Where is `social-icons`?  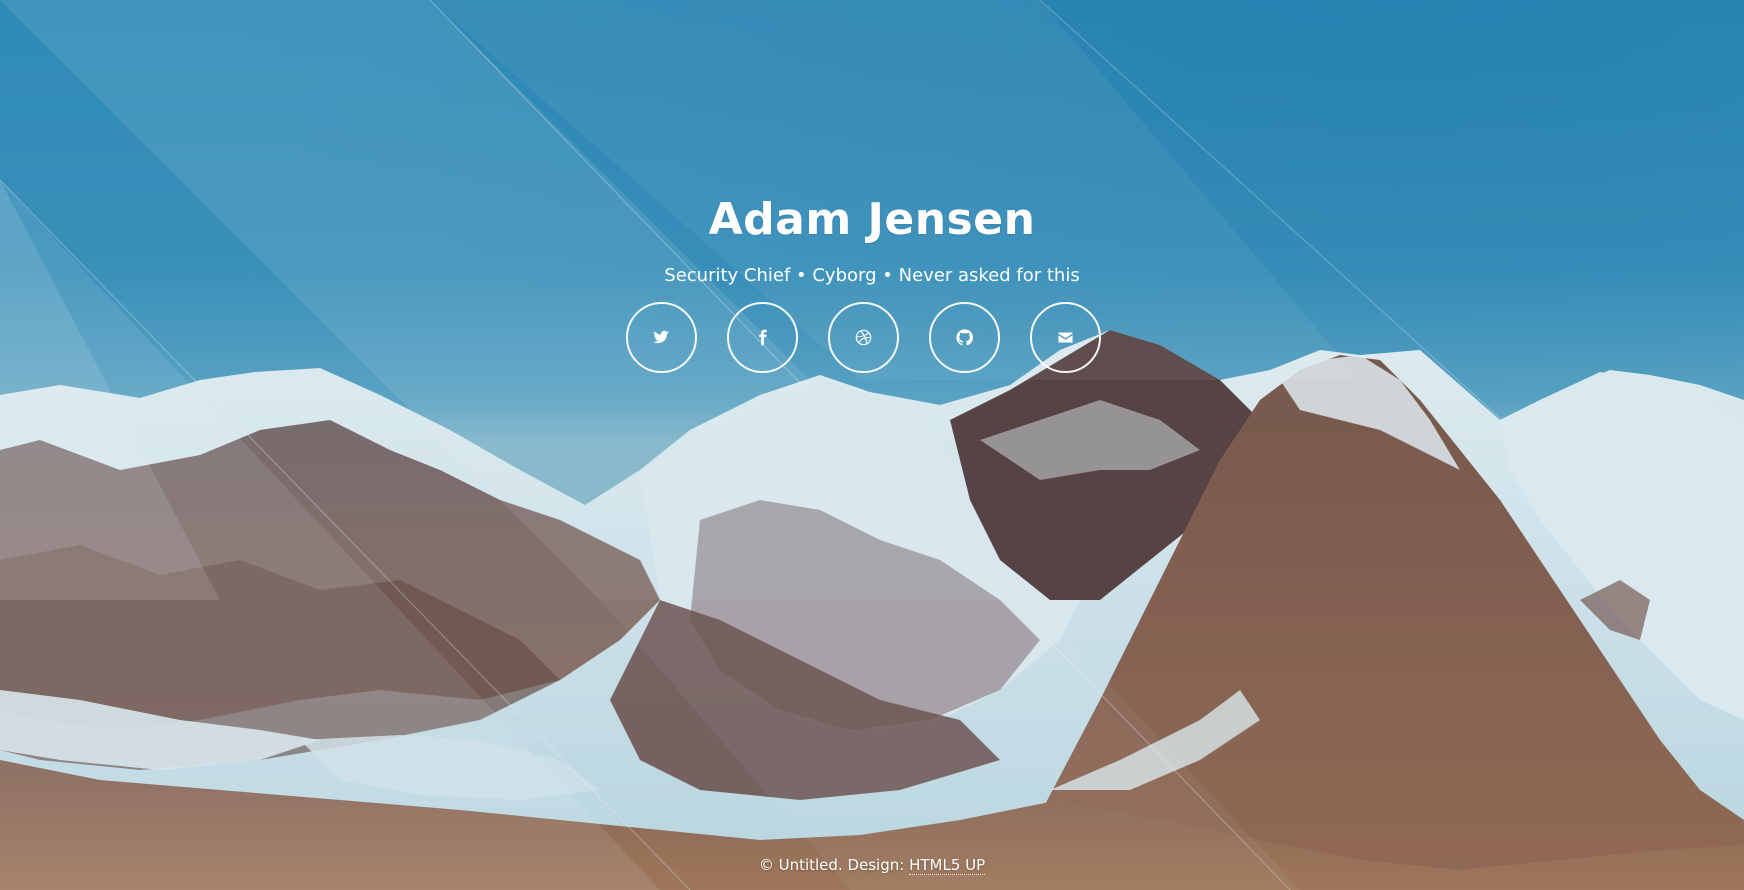
social-icons is located at coordinates (863, 337).